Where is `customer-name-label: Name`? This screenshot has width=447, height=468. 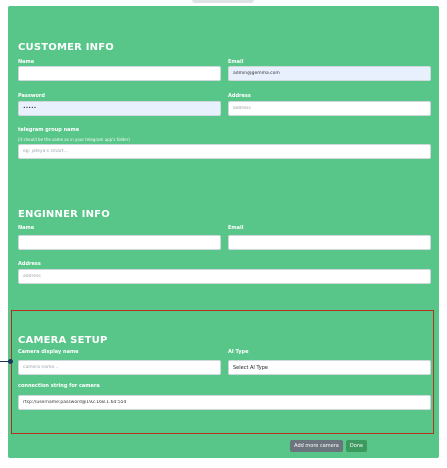 customer-name-label: Name is located at coordinates (26, 62).